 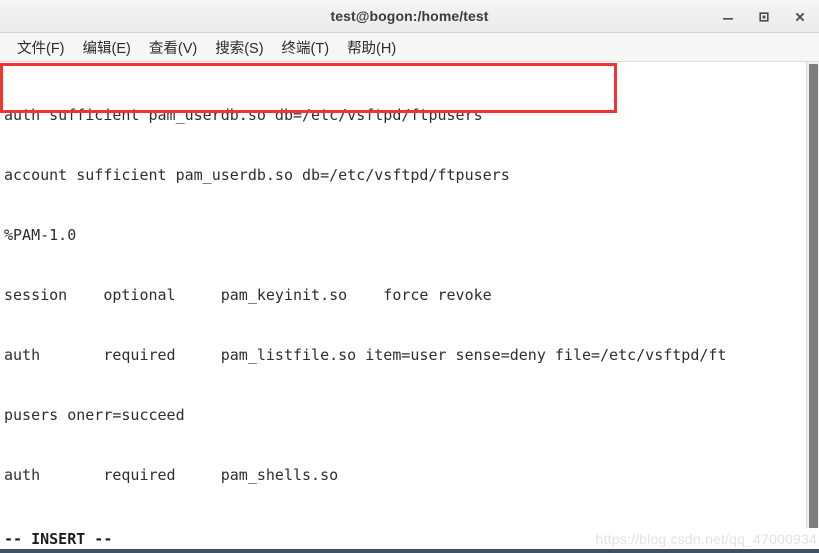 I want to click on menu-item-file: 文件(F), so click(x=41, y=47).